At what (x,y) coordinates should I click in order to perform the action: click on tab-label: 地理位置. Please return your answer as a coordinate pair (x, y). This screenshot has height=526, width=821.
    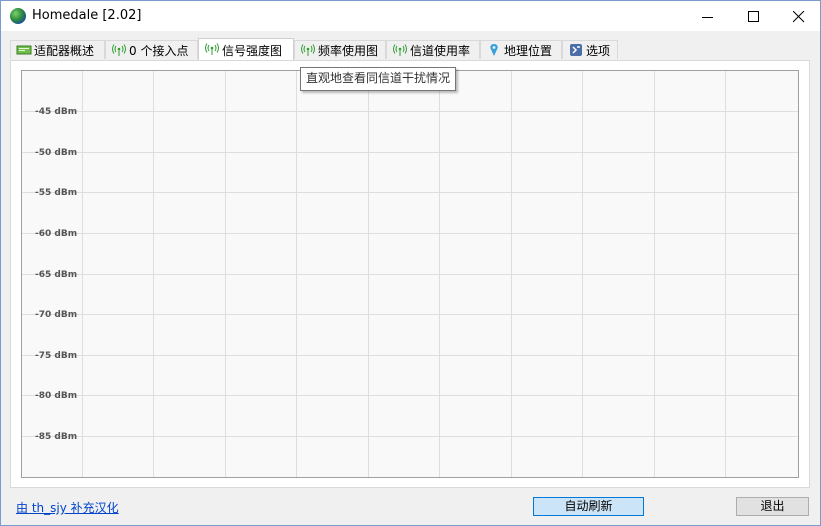
    Looking at the image, I should click on (528, 51).